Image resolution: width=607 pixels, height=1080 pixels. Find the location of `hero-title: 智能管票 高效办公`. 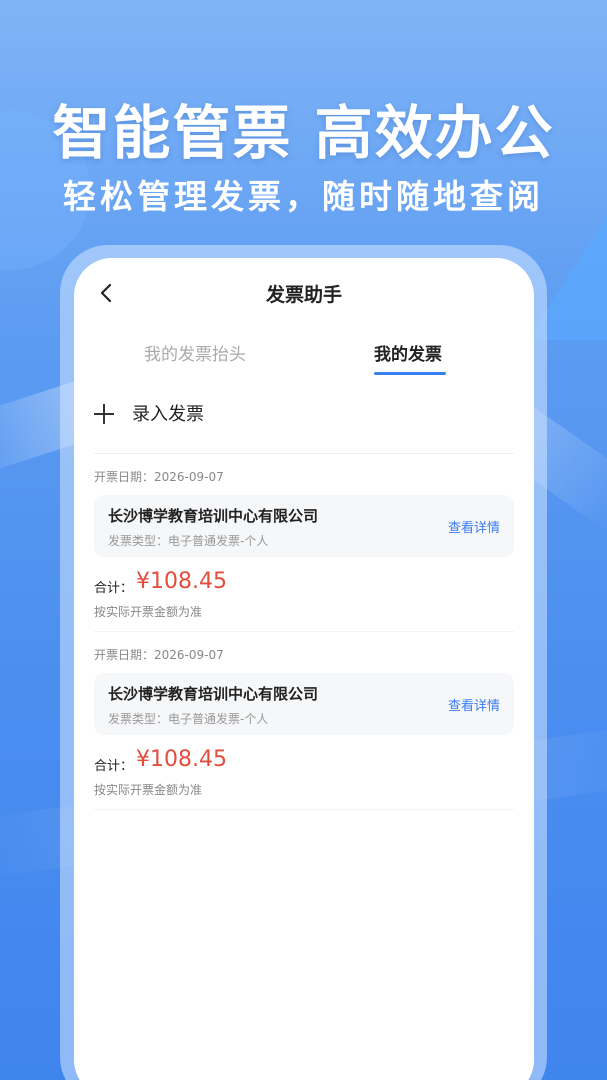

hero-title: 智能管票 高效办公 is located at coordinates (303, 133).